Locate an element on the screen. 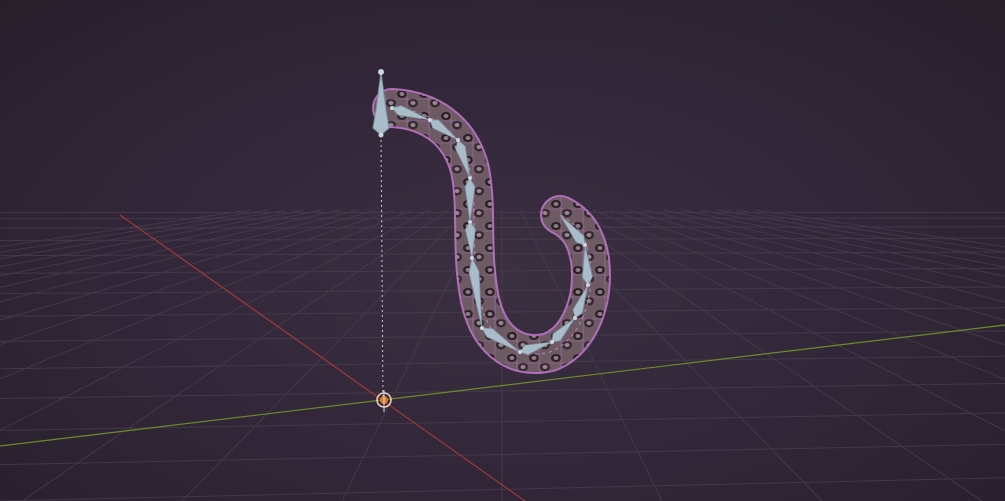 The width and height of the screenshot is (1005, 501). snake-mesh is located at coordinates (491, 231).